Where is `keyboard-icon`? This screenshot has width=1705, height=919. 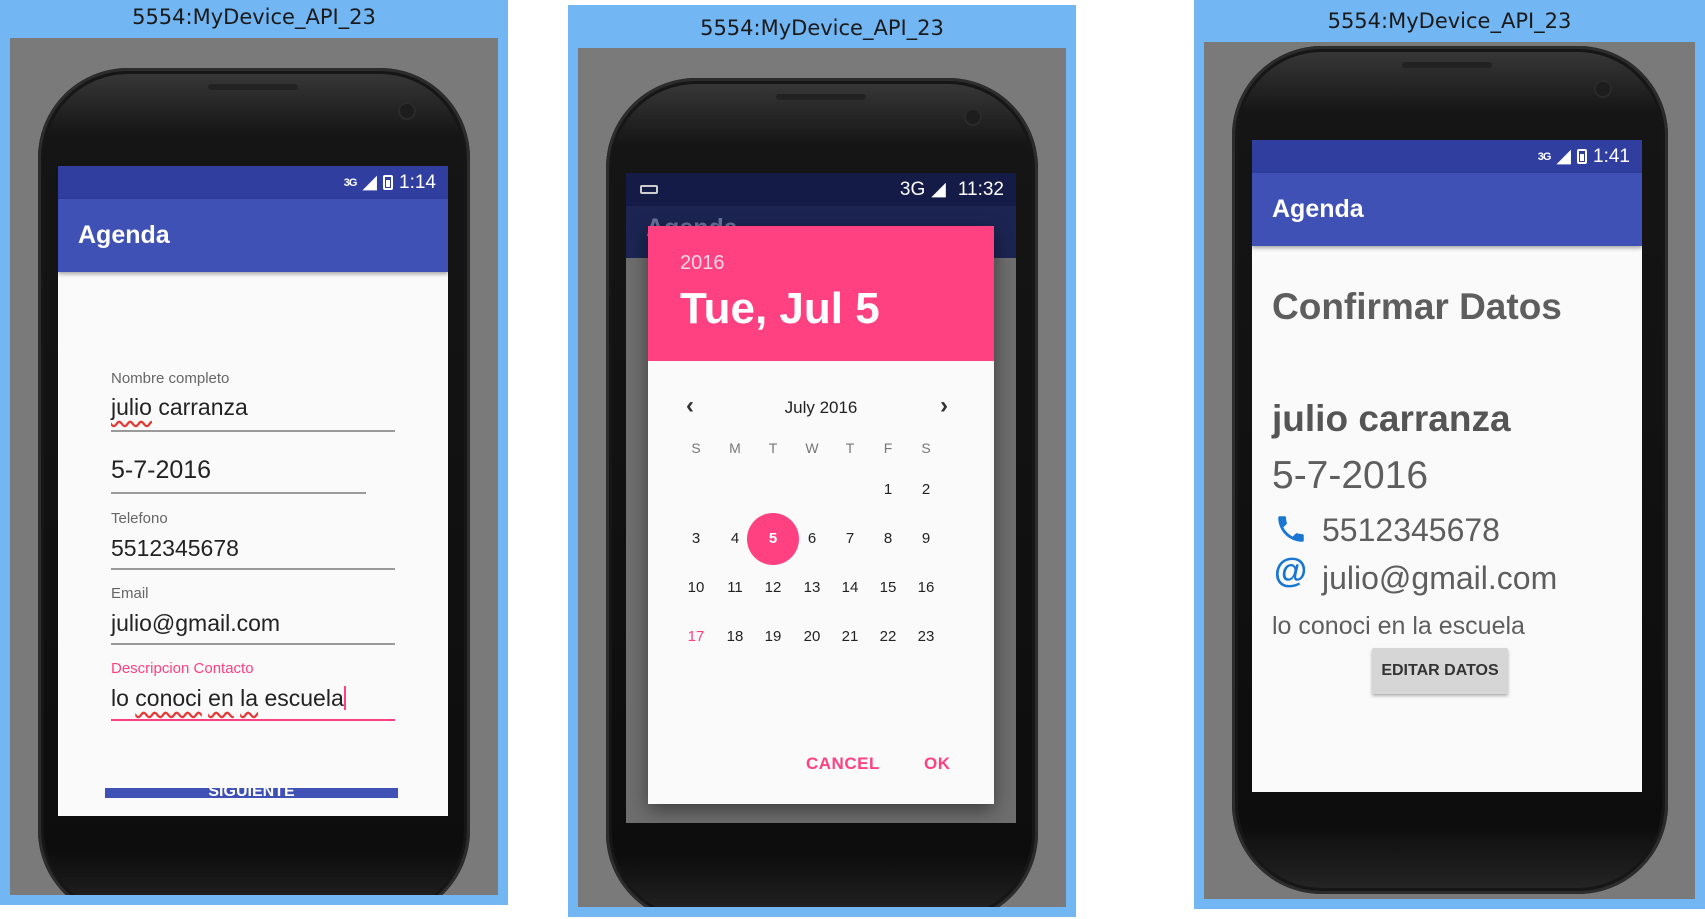
keyboard-icon is located at coordinates (649, 189).